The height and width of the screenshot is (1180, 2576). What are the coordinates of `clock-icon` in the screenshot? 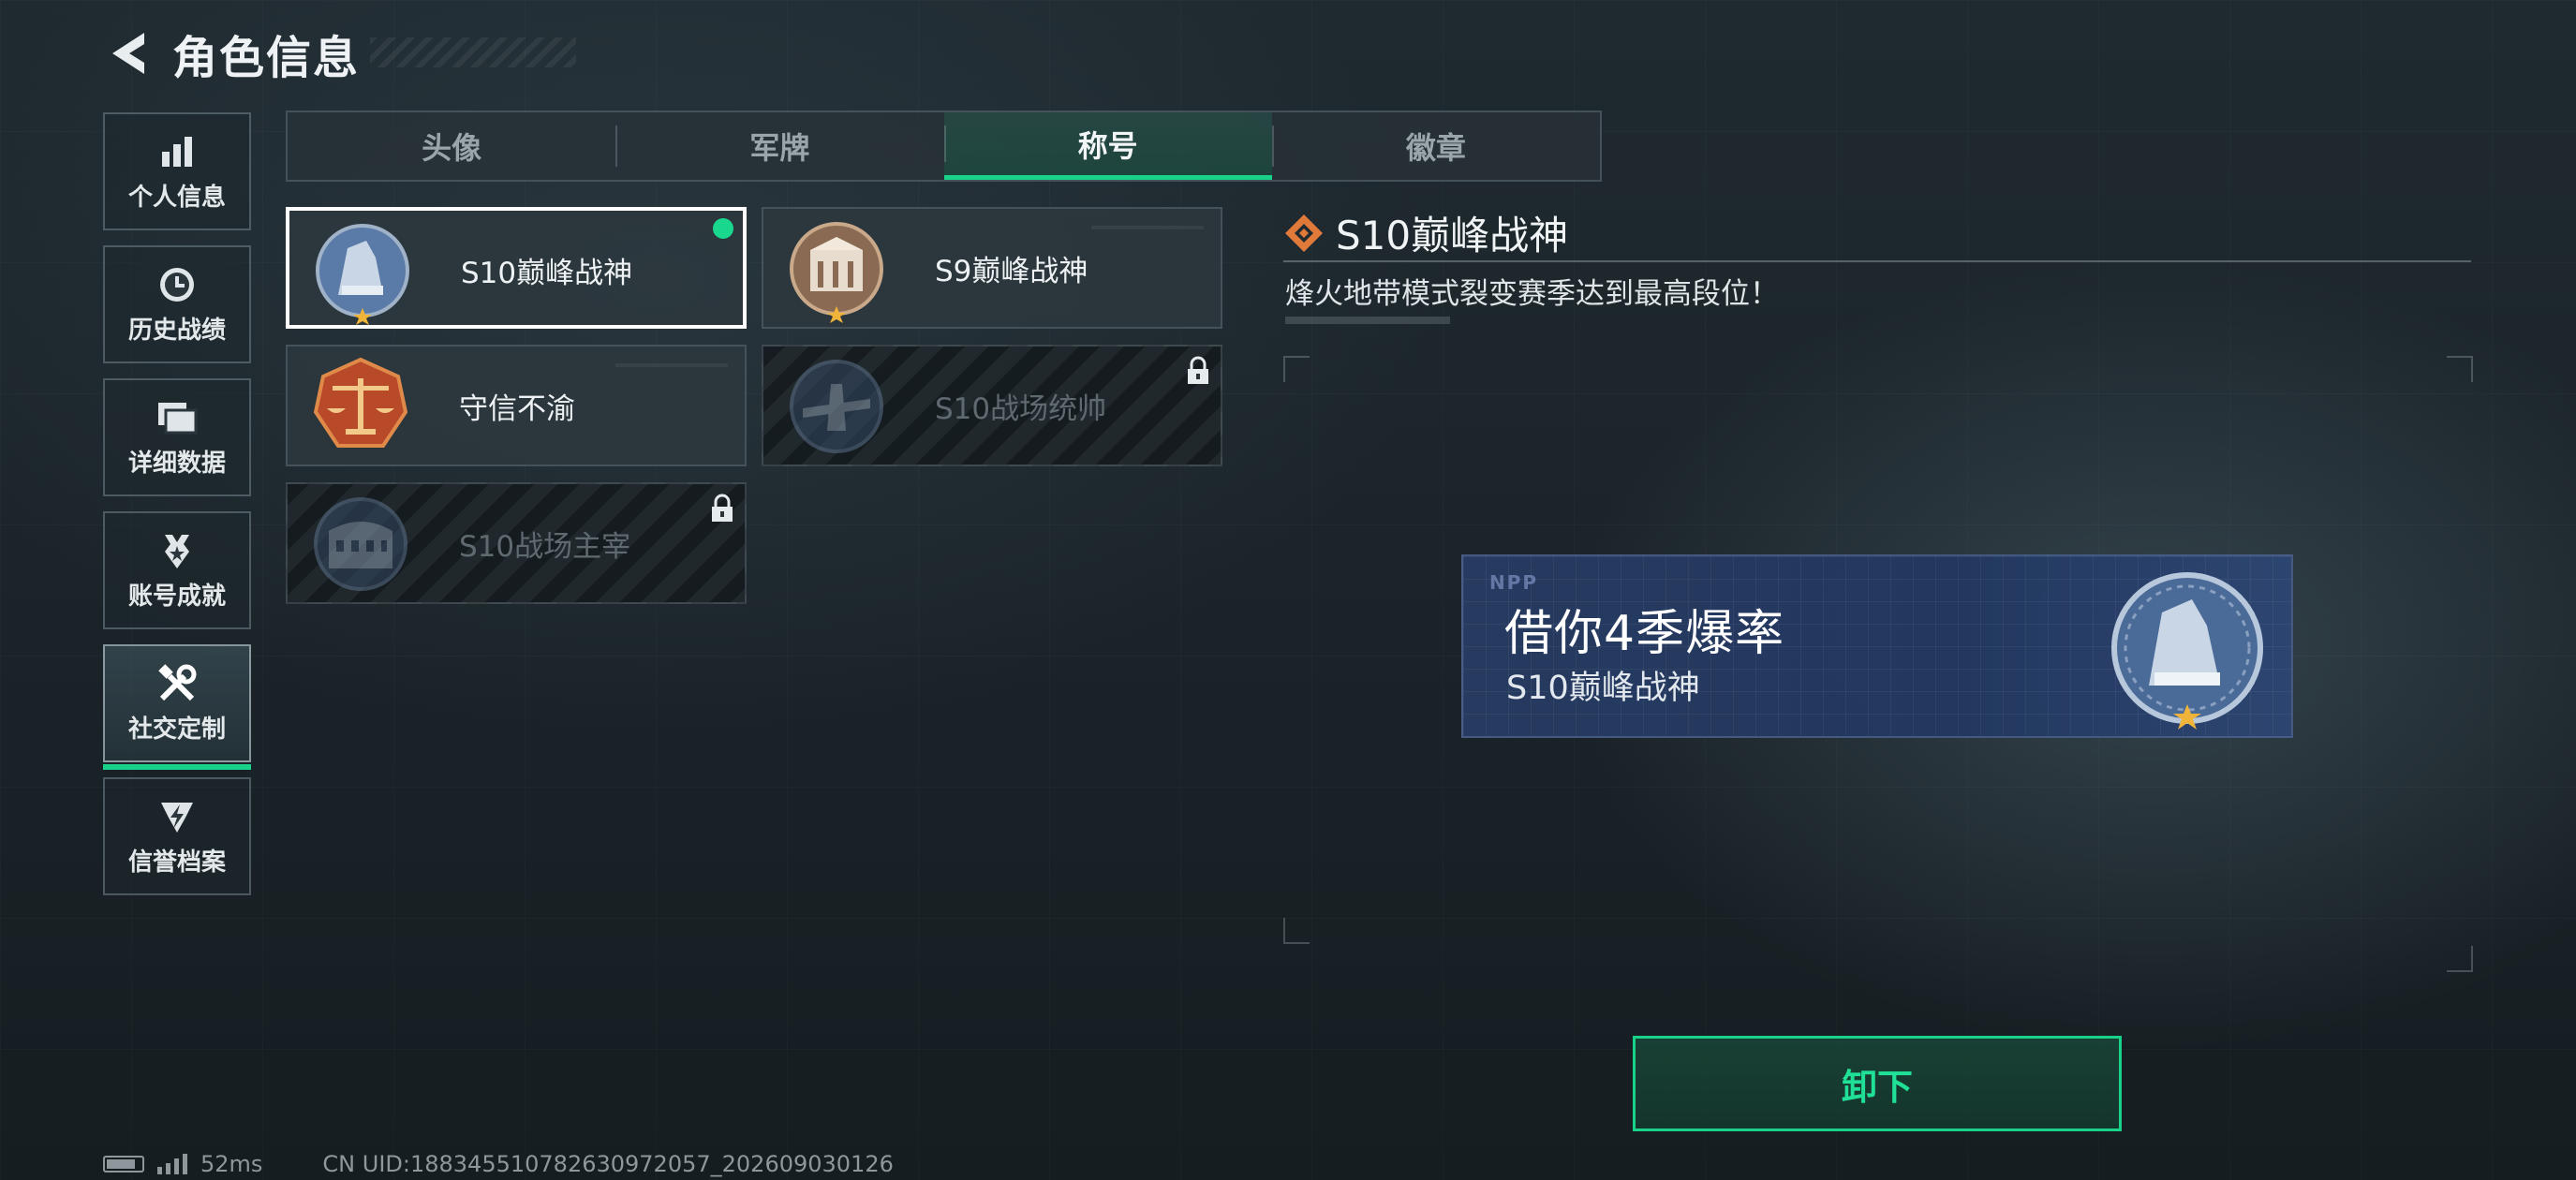 It's located at (177, 285).